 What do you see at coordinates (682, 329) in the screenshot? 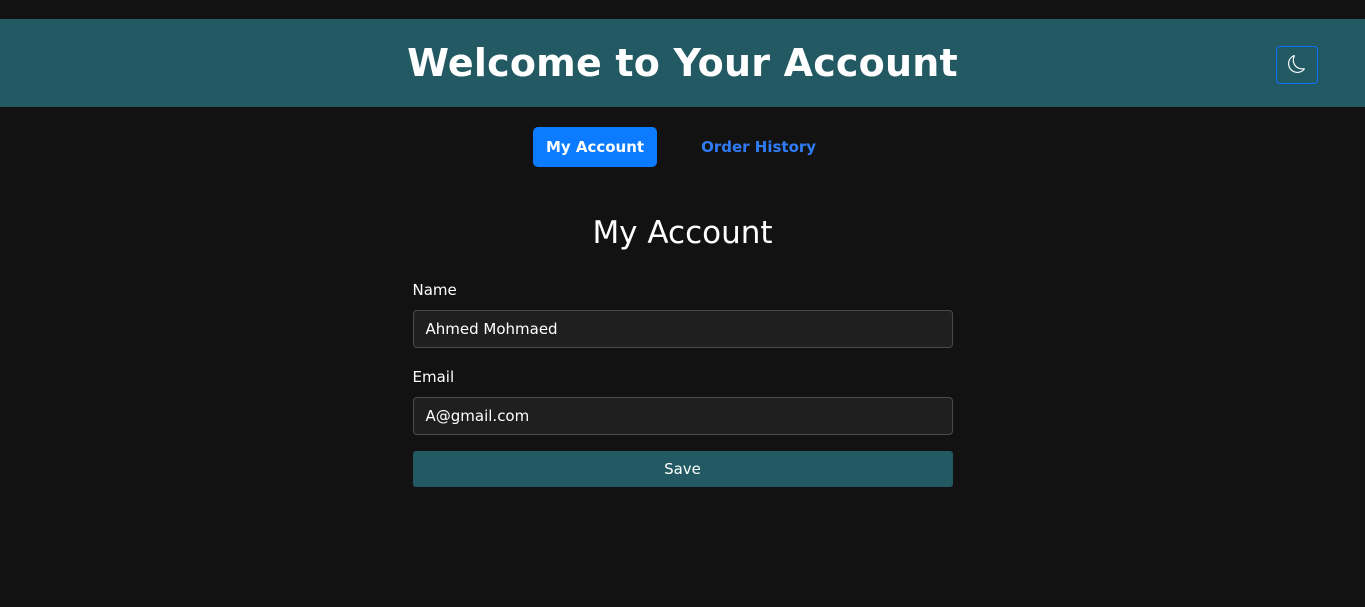
I see `name-field: Ahmed Mohmaed` at bounding box center [682, 329].